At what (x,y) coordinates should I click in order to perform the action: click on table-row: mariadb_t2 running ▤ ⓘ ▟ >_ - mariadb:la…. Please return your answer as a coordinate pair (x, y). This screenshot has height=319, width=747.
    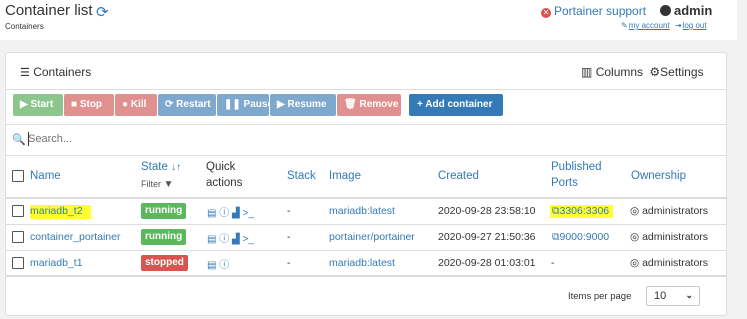
    Looking at the image, I should click on (366, 211).